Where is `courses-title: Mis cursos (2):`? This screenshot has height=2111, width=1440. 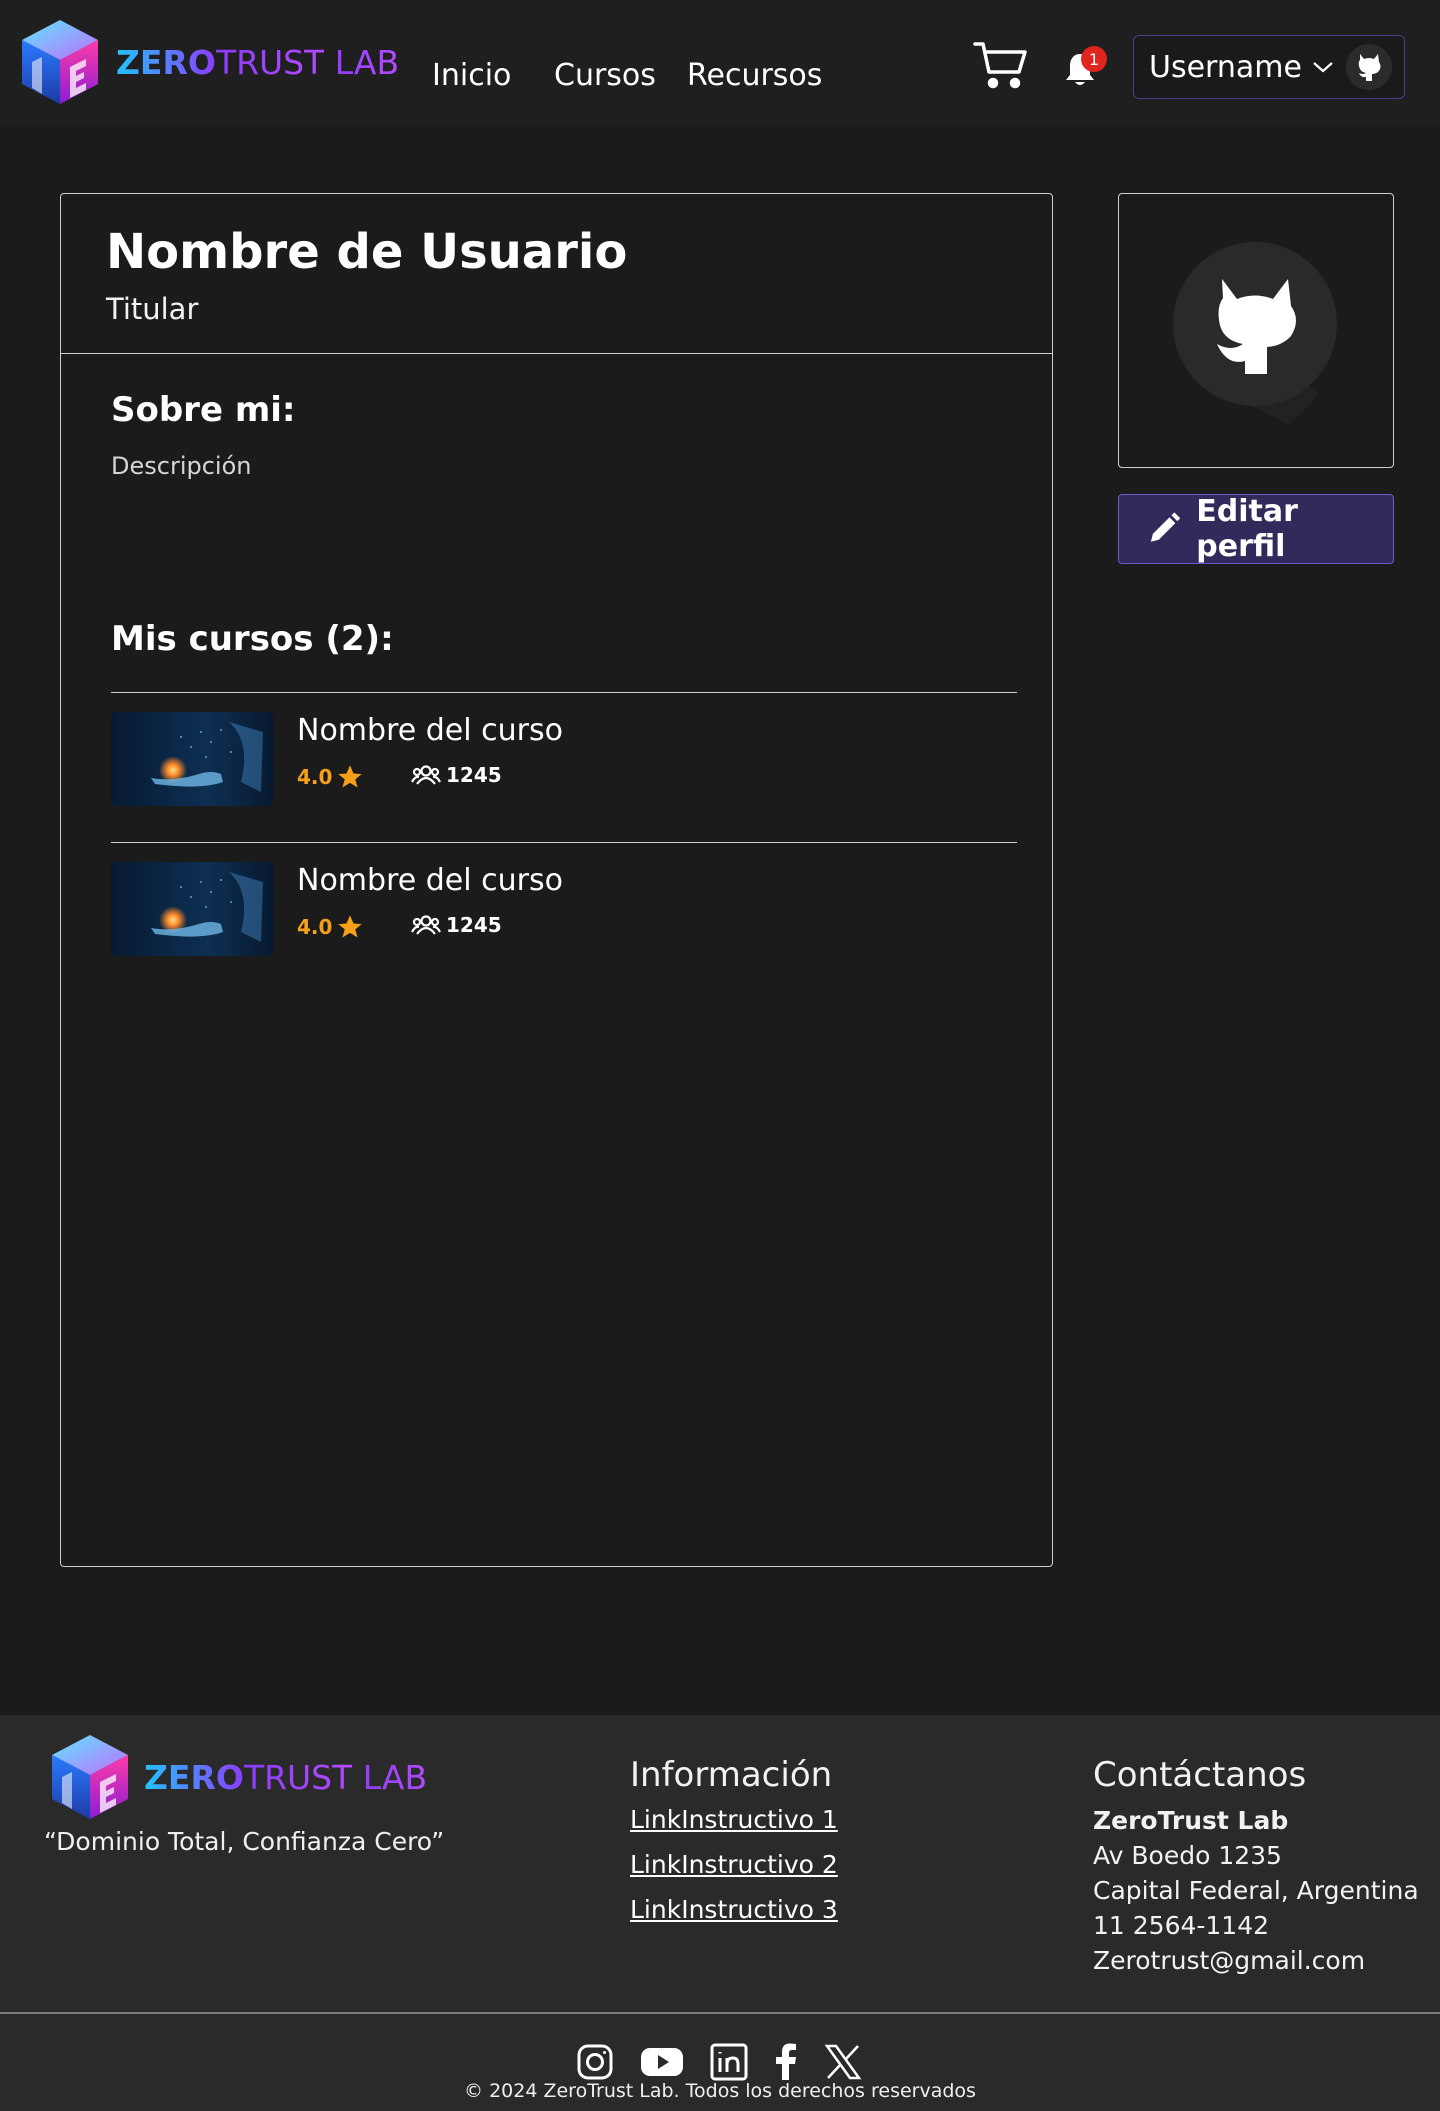
courses-title: Mis cursos (2): is located at coordinates (252, 639).